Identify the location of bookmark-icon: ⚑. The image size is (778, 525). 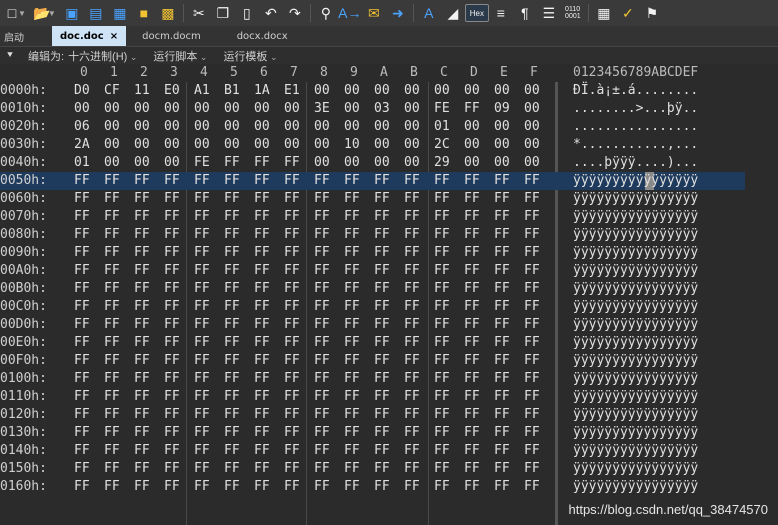
(652, 13).